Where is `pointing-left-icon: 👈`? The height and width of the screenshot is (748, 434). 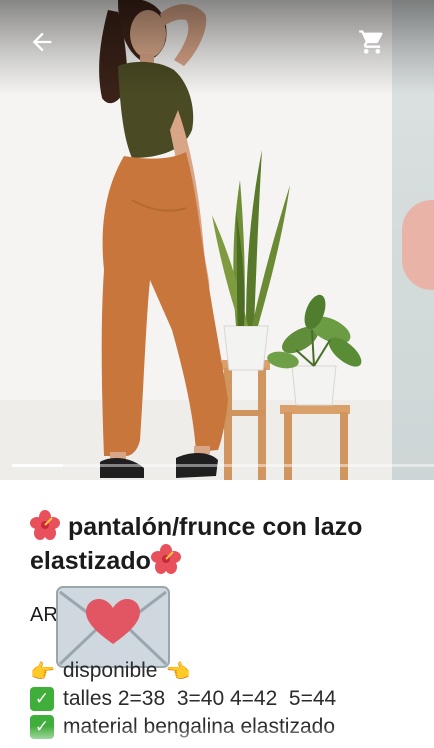 pointing-left-icon: 👈 is located at coordinates (178, 671).